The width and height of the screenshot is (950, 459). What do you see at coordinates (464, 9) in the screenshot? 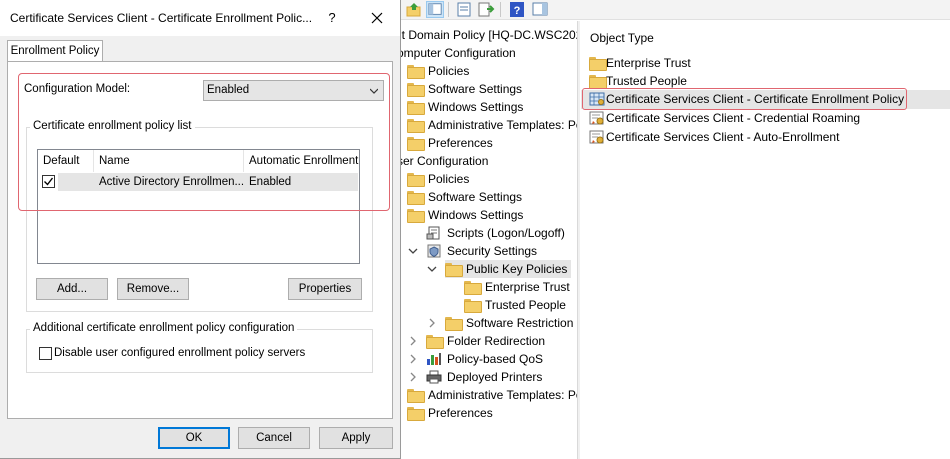
I see `properties-icon` at bounding box center [464, 9].